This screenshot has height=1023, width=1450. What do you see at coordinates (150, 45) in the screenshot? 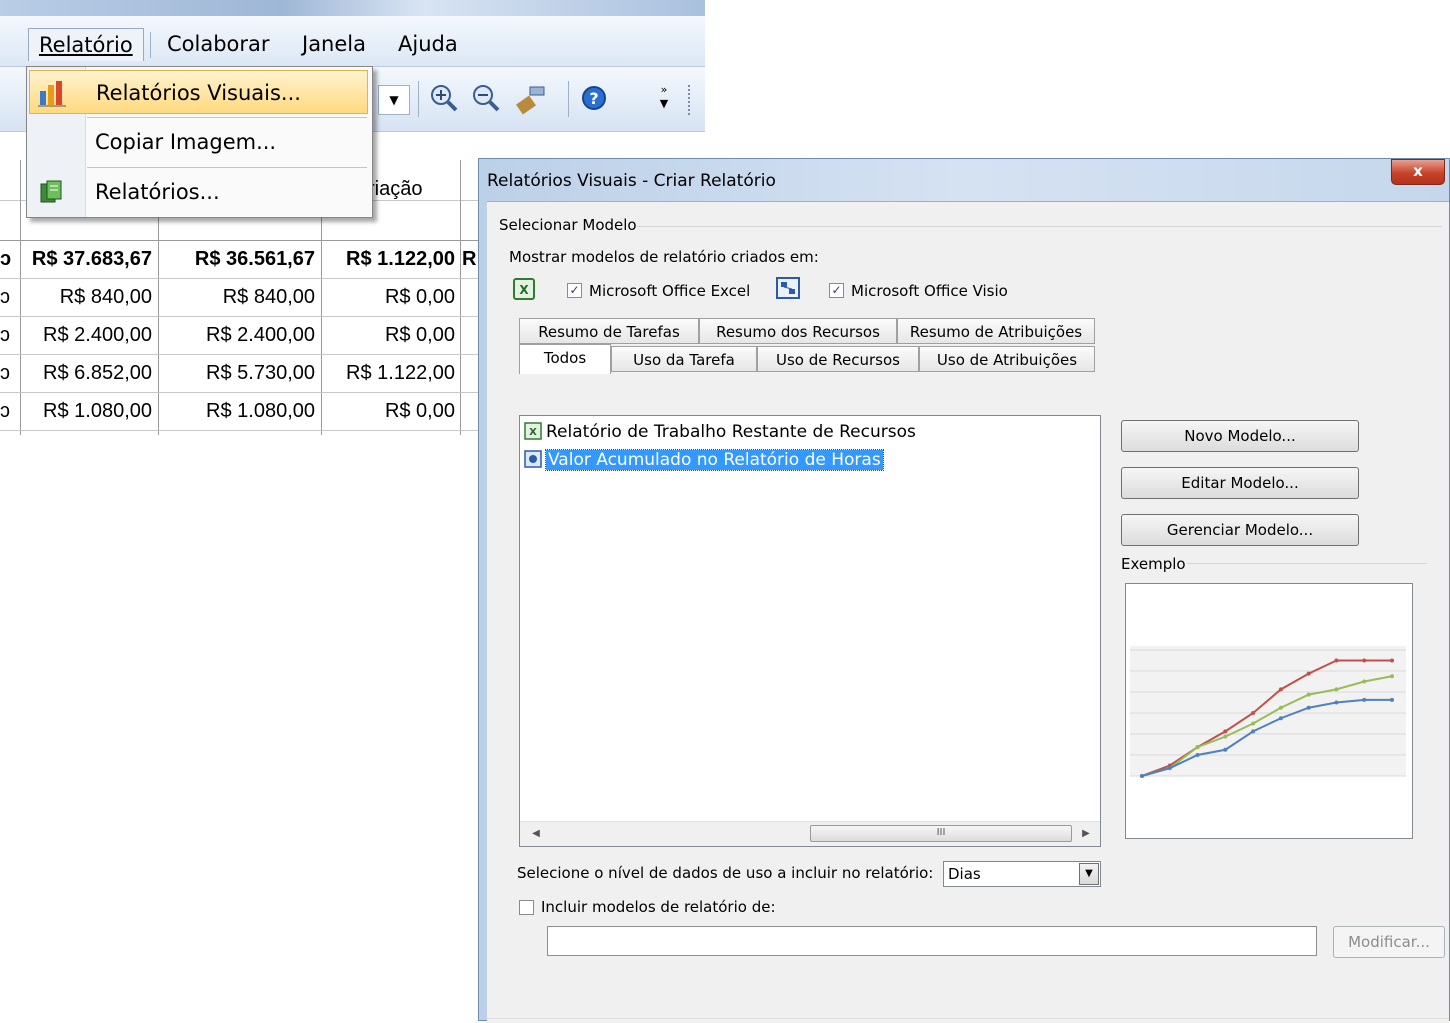
I see `menu-separator` at bounding box center [150, 45].